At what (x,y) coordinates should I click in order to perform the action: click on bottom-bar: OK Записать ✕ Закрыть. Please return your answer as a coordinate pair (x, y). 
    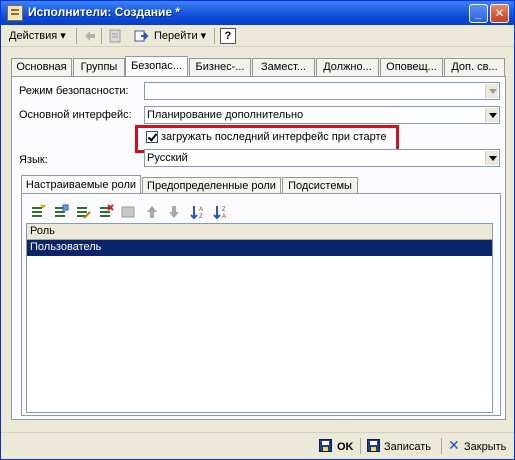
    Looking at the image, I should click on (257, 445).